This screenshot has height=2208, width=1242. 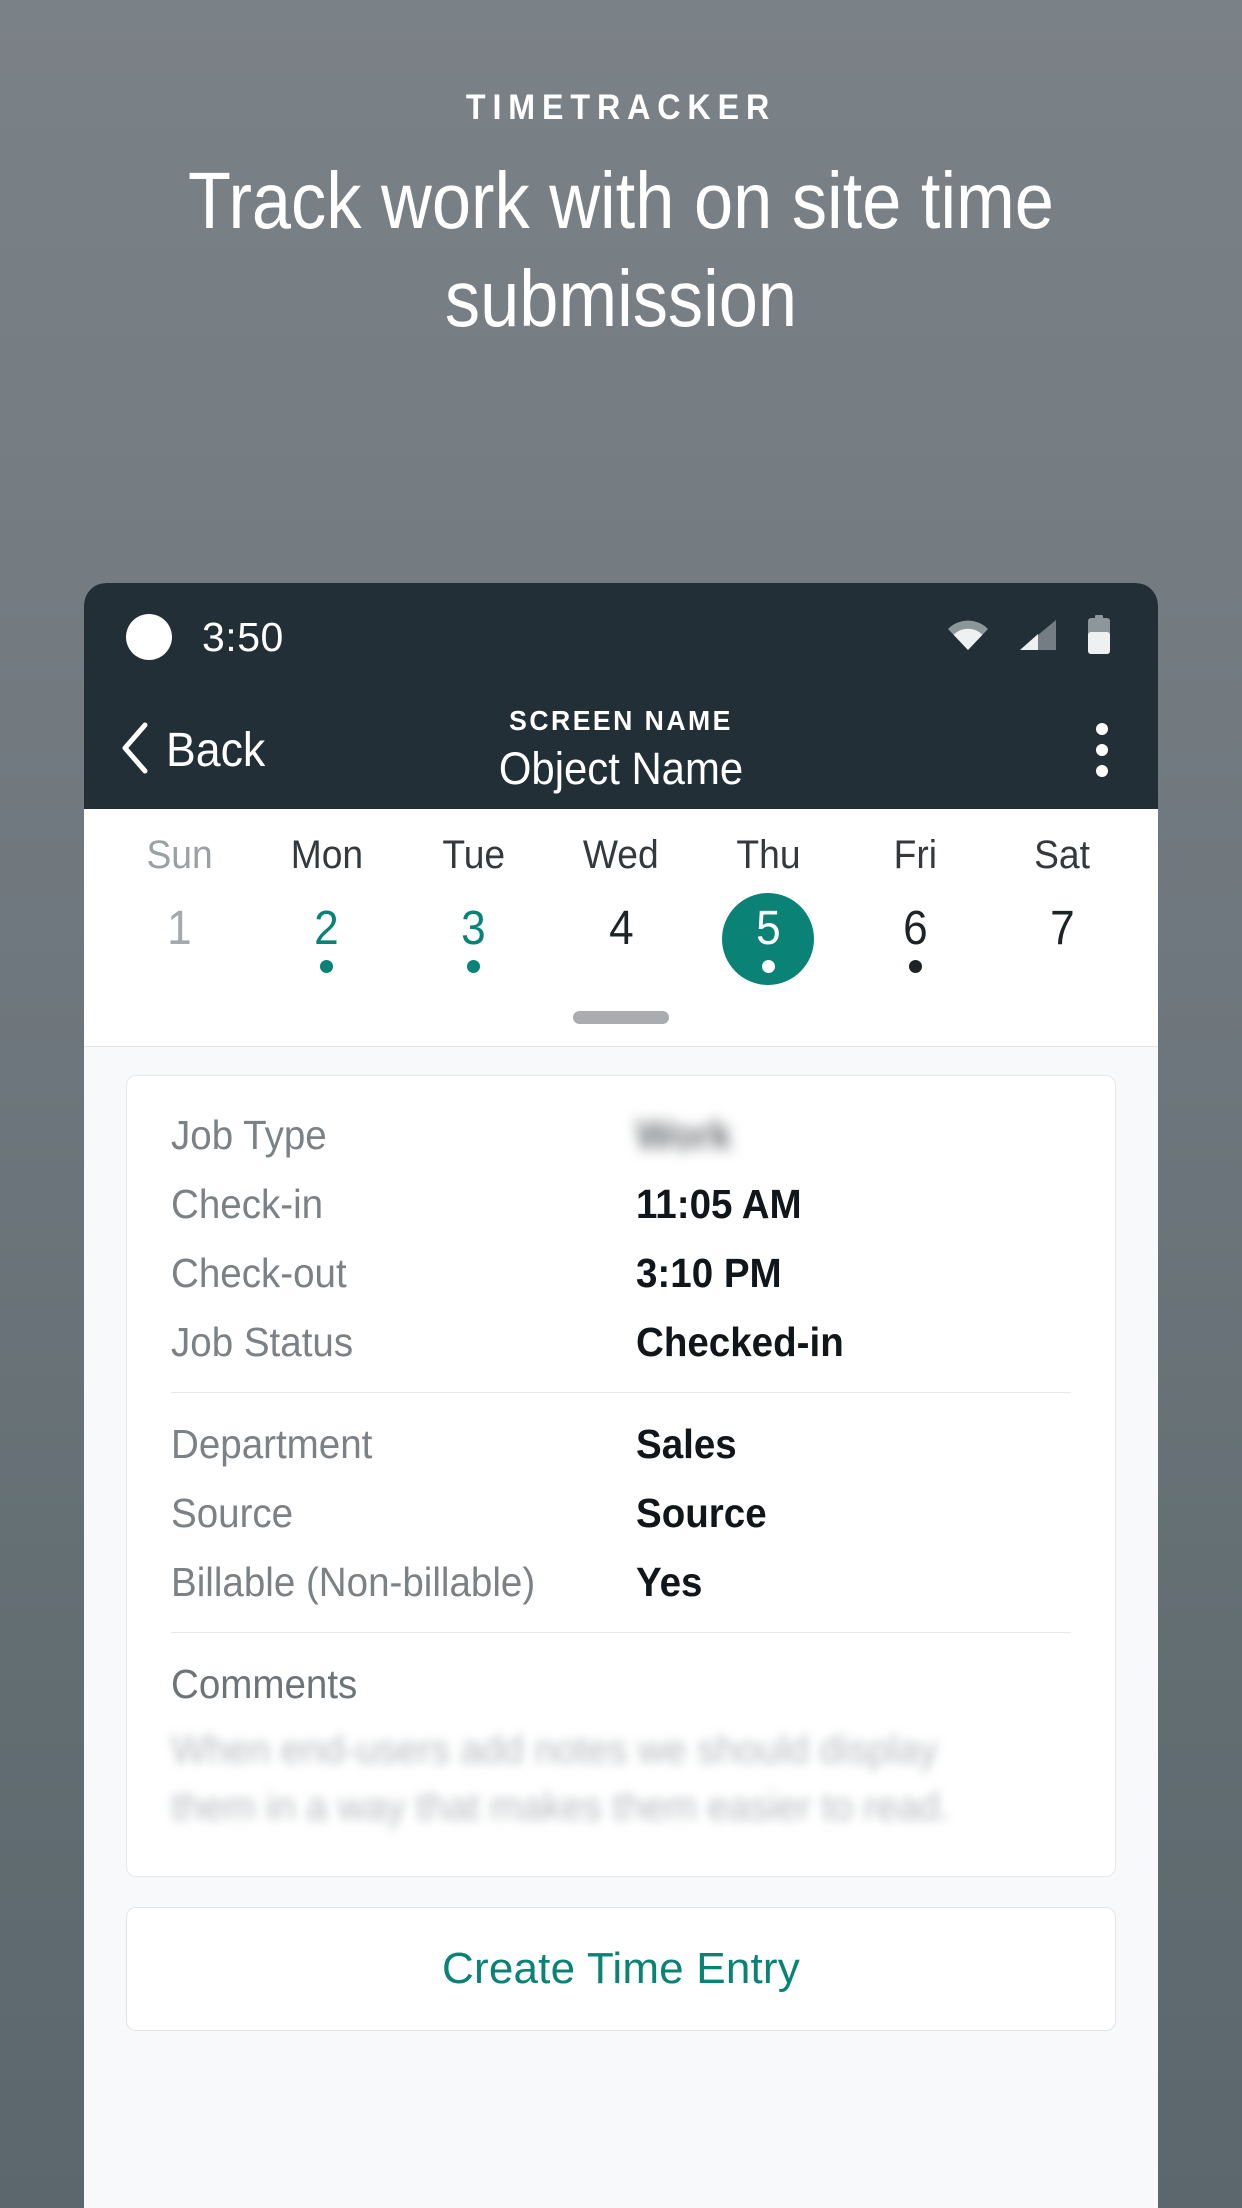 I want to click on calendar-day-number: 5, so click(x=768, y=928).